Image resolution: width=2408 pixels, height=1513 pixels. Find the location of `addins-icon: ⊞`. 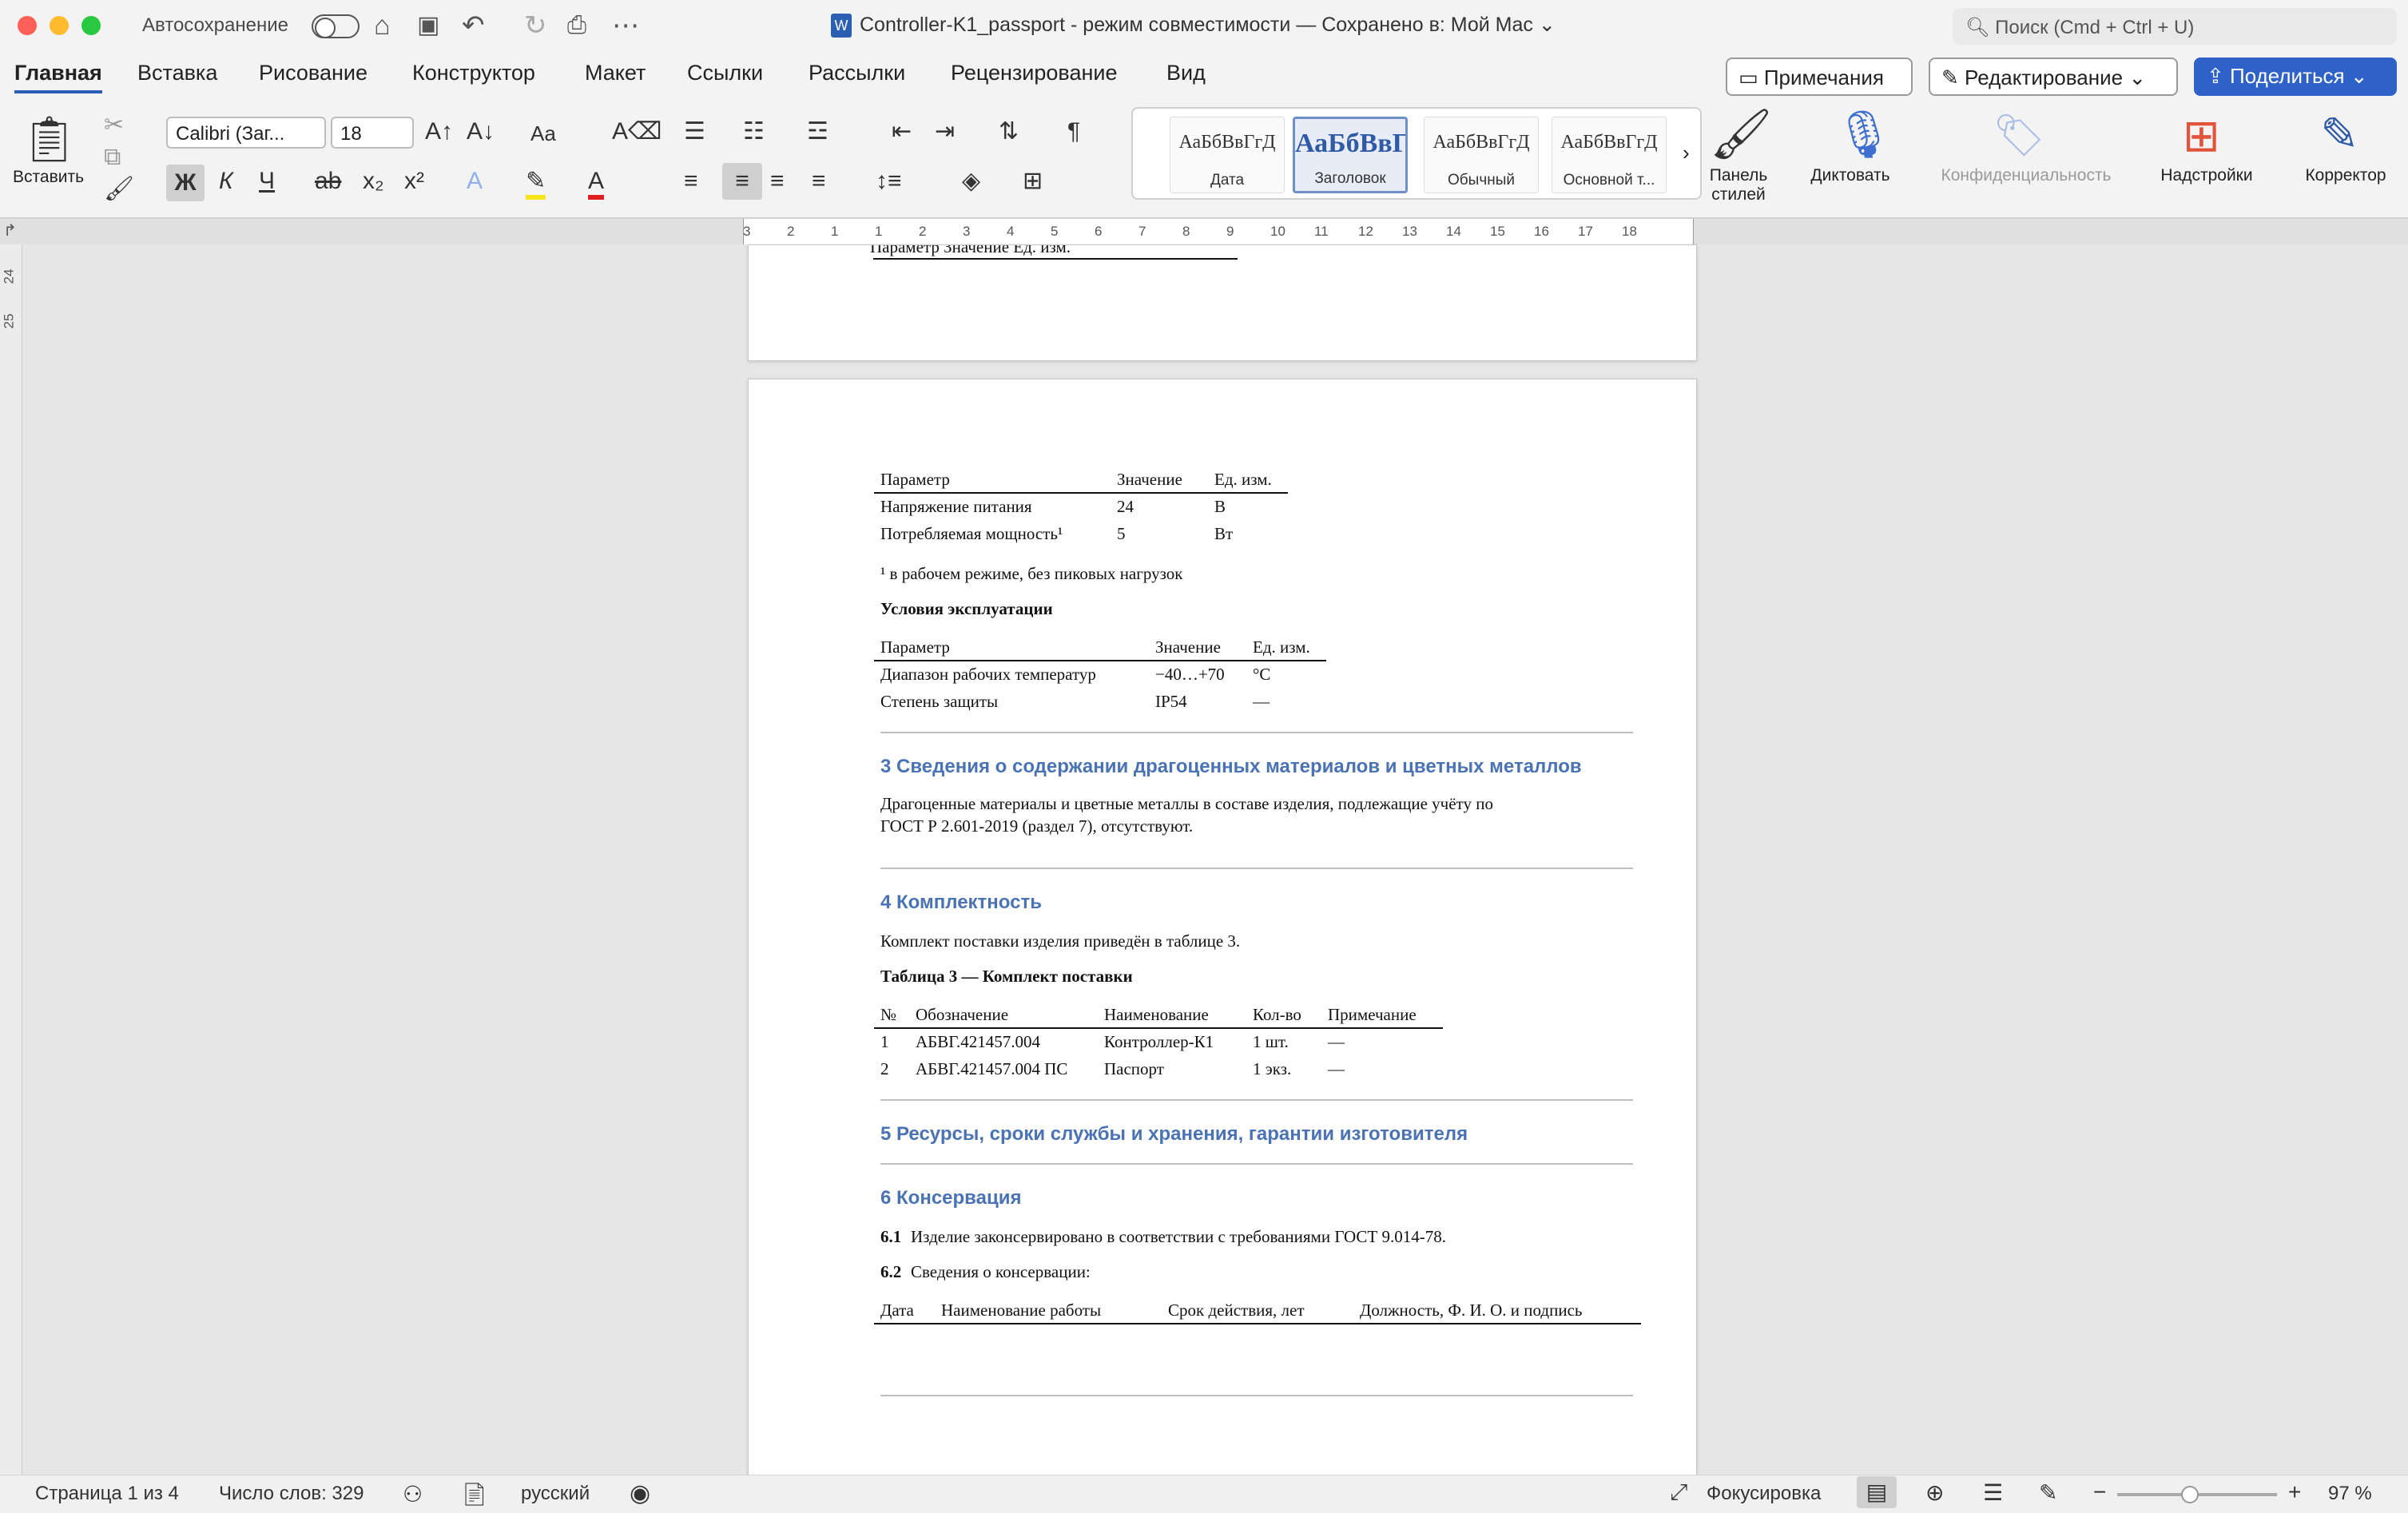

addins-icon: ⊞ is located at coordinates (2201, 136).